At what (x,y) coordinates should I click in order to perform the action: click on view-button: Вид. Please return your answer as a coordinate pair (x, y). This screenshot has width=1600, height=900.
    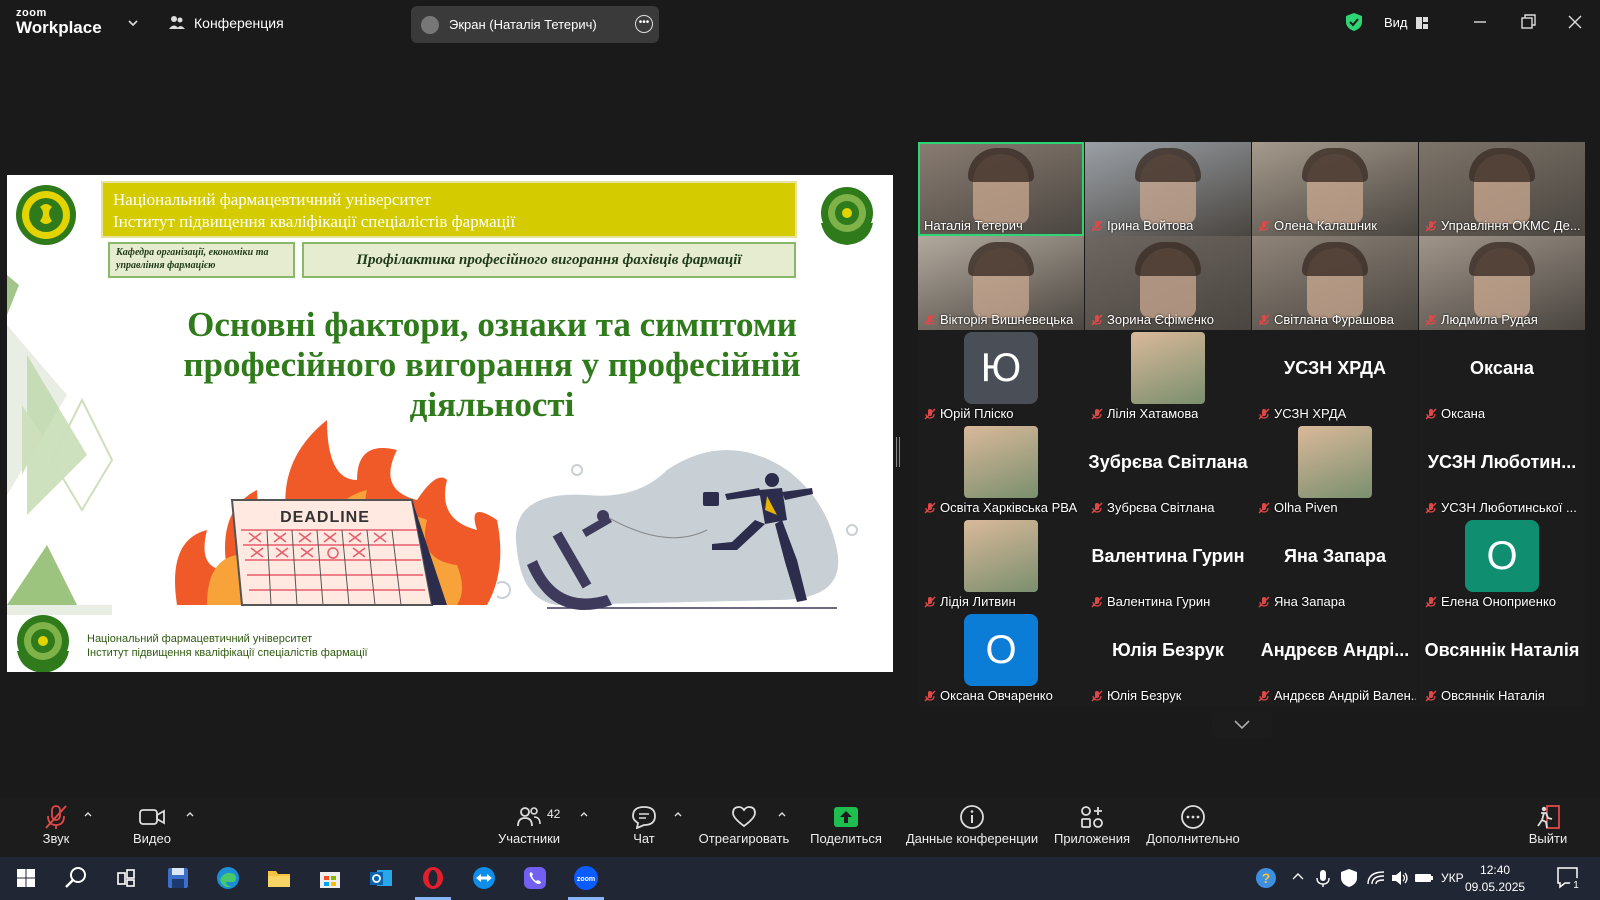
    Looking at the image, I should click on (1406, 22).